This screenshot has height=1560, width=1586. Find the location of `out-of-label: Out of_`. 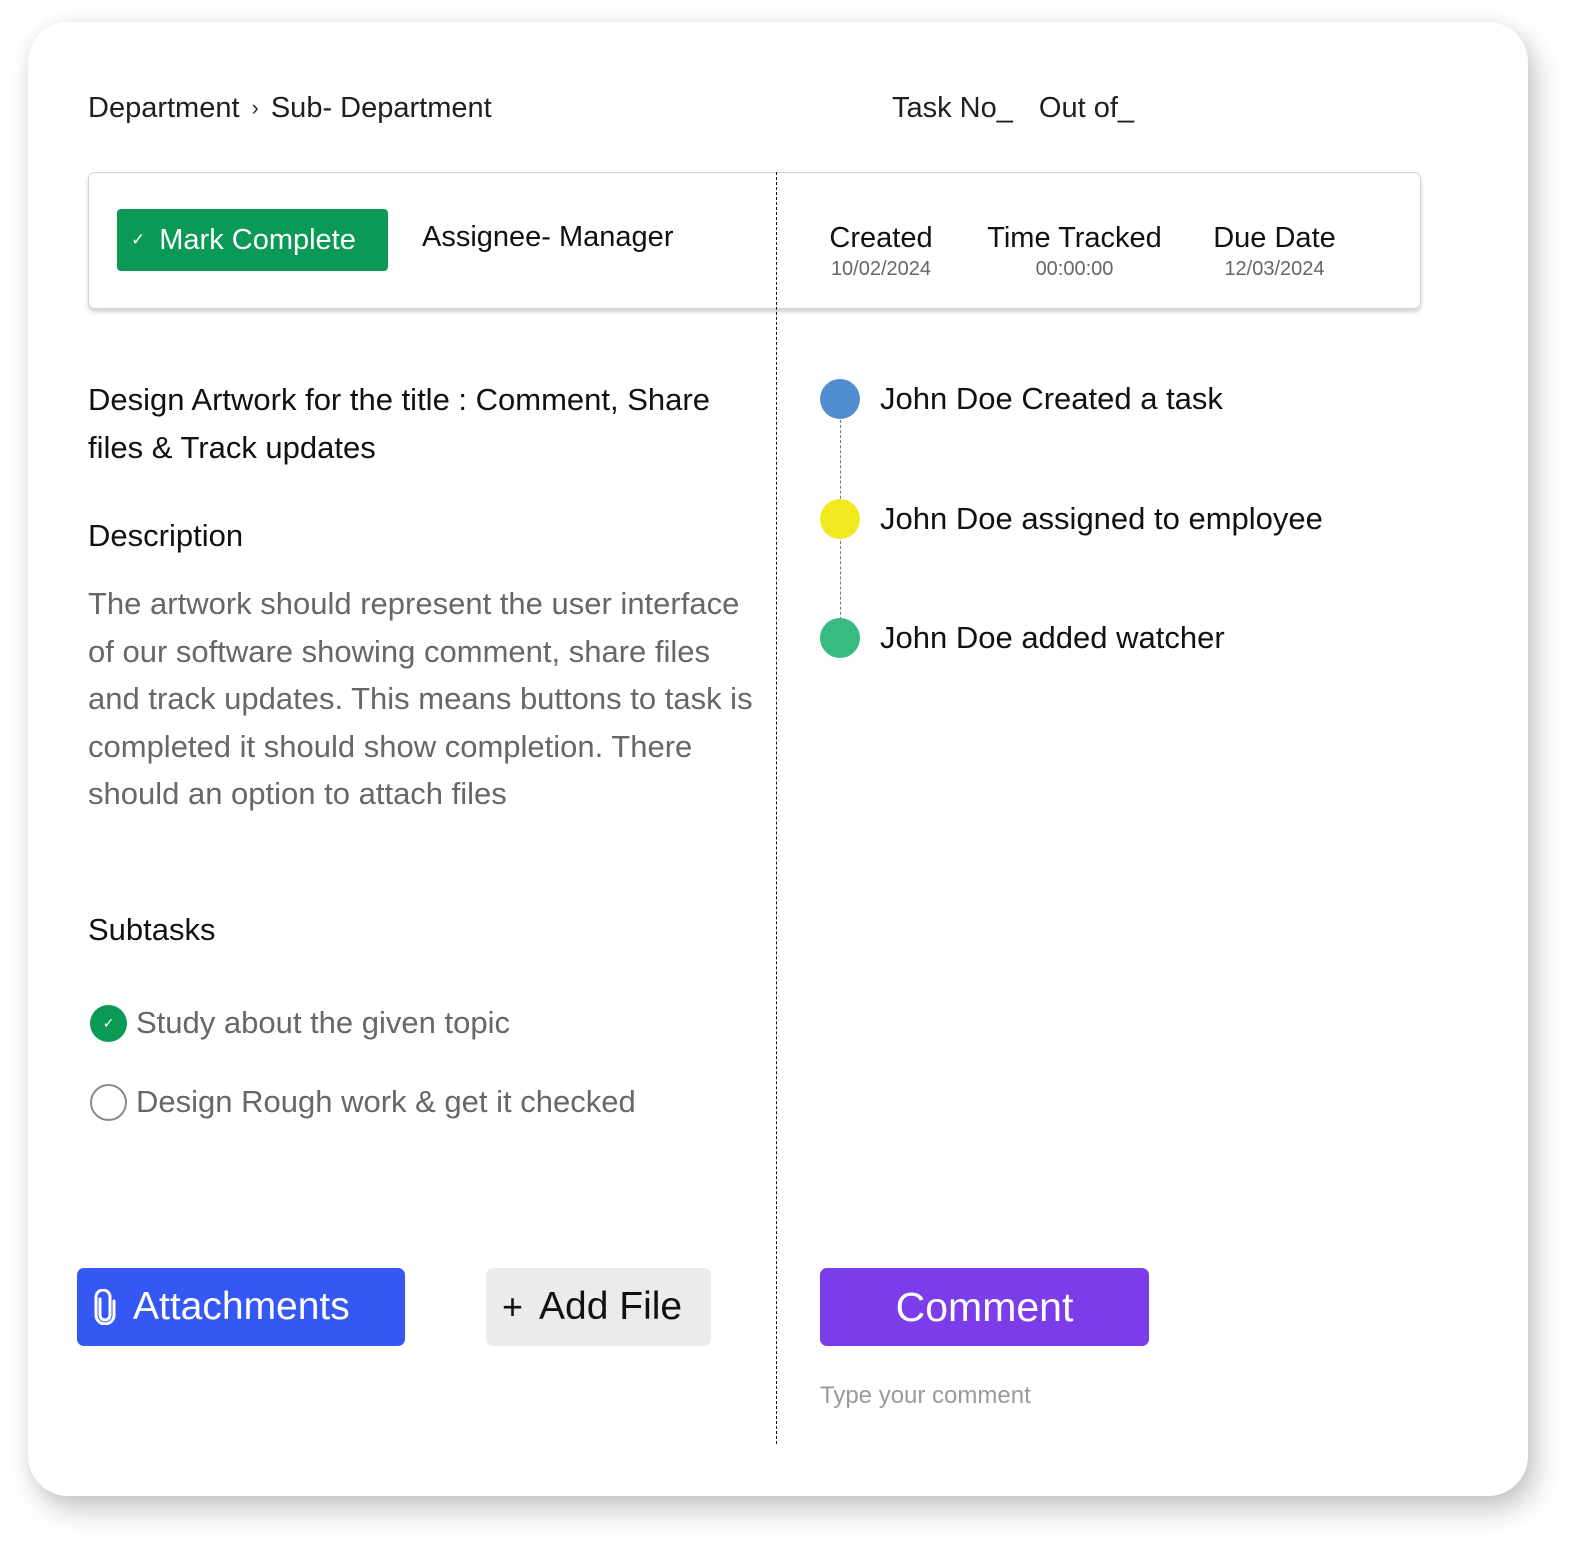

out-of-label: Out of_ is located at coordinates (1086, 107).